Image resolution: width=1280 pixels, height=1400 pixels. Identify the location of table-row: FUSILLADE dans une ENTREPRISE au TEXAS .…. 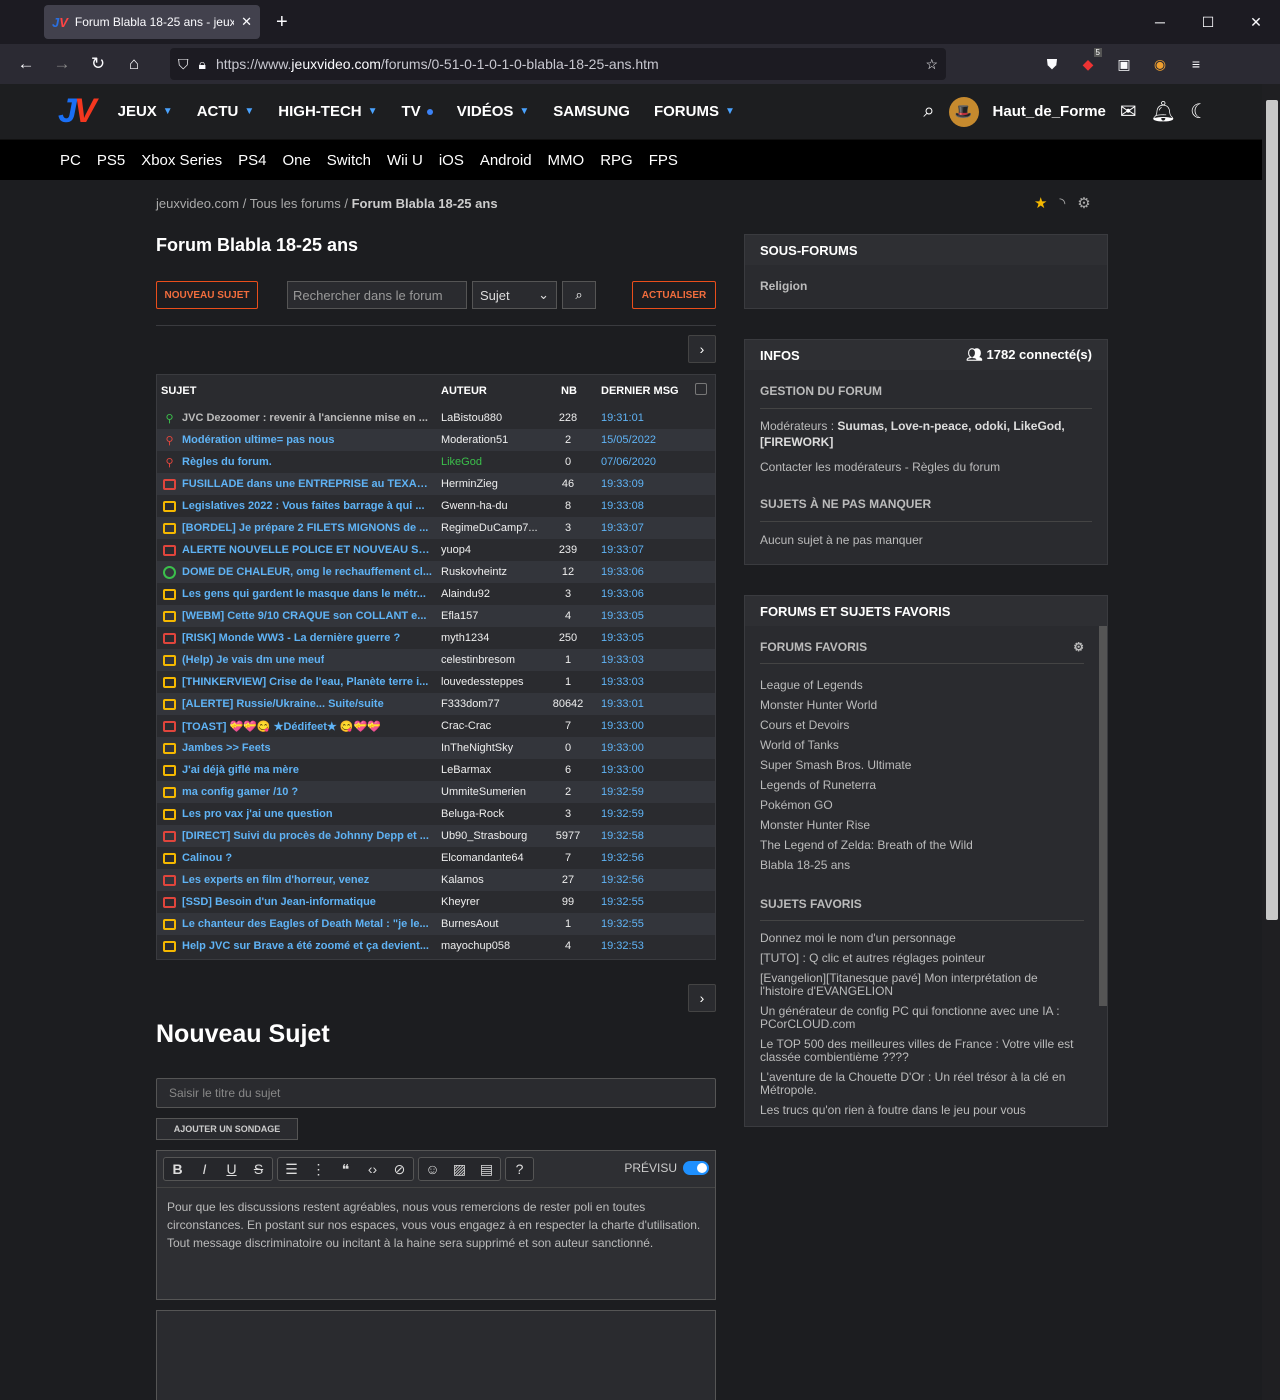
(436, 484).